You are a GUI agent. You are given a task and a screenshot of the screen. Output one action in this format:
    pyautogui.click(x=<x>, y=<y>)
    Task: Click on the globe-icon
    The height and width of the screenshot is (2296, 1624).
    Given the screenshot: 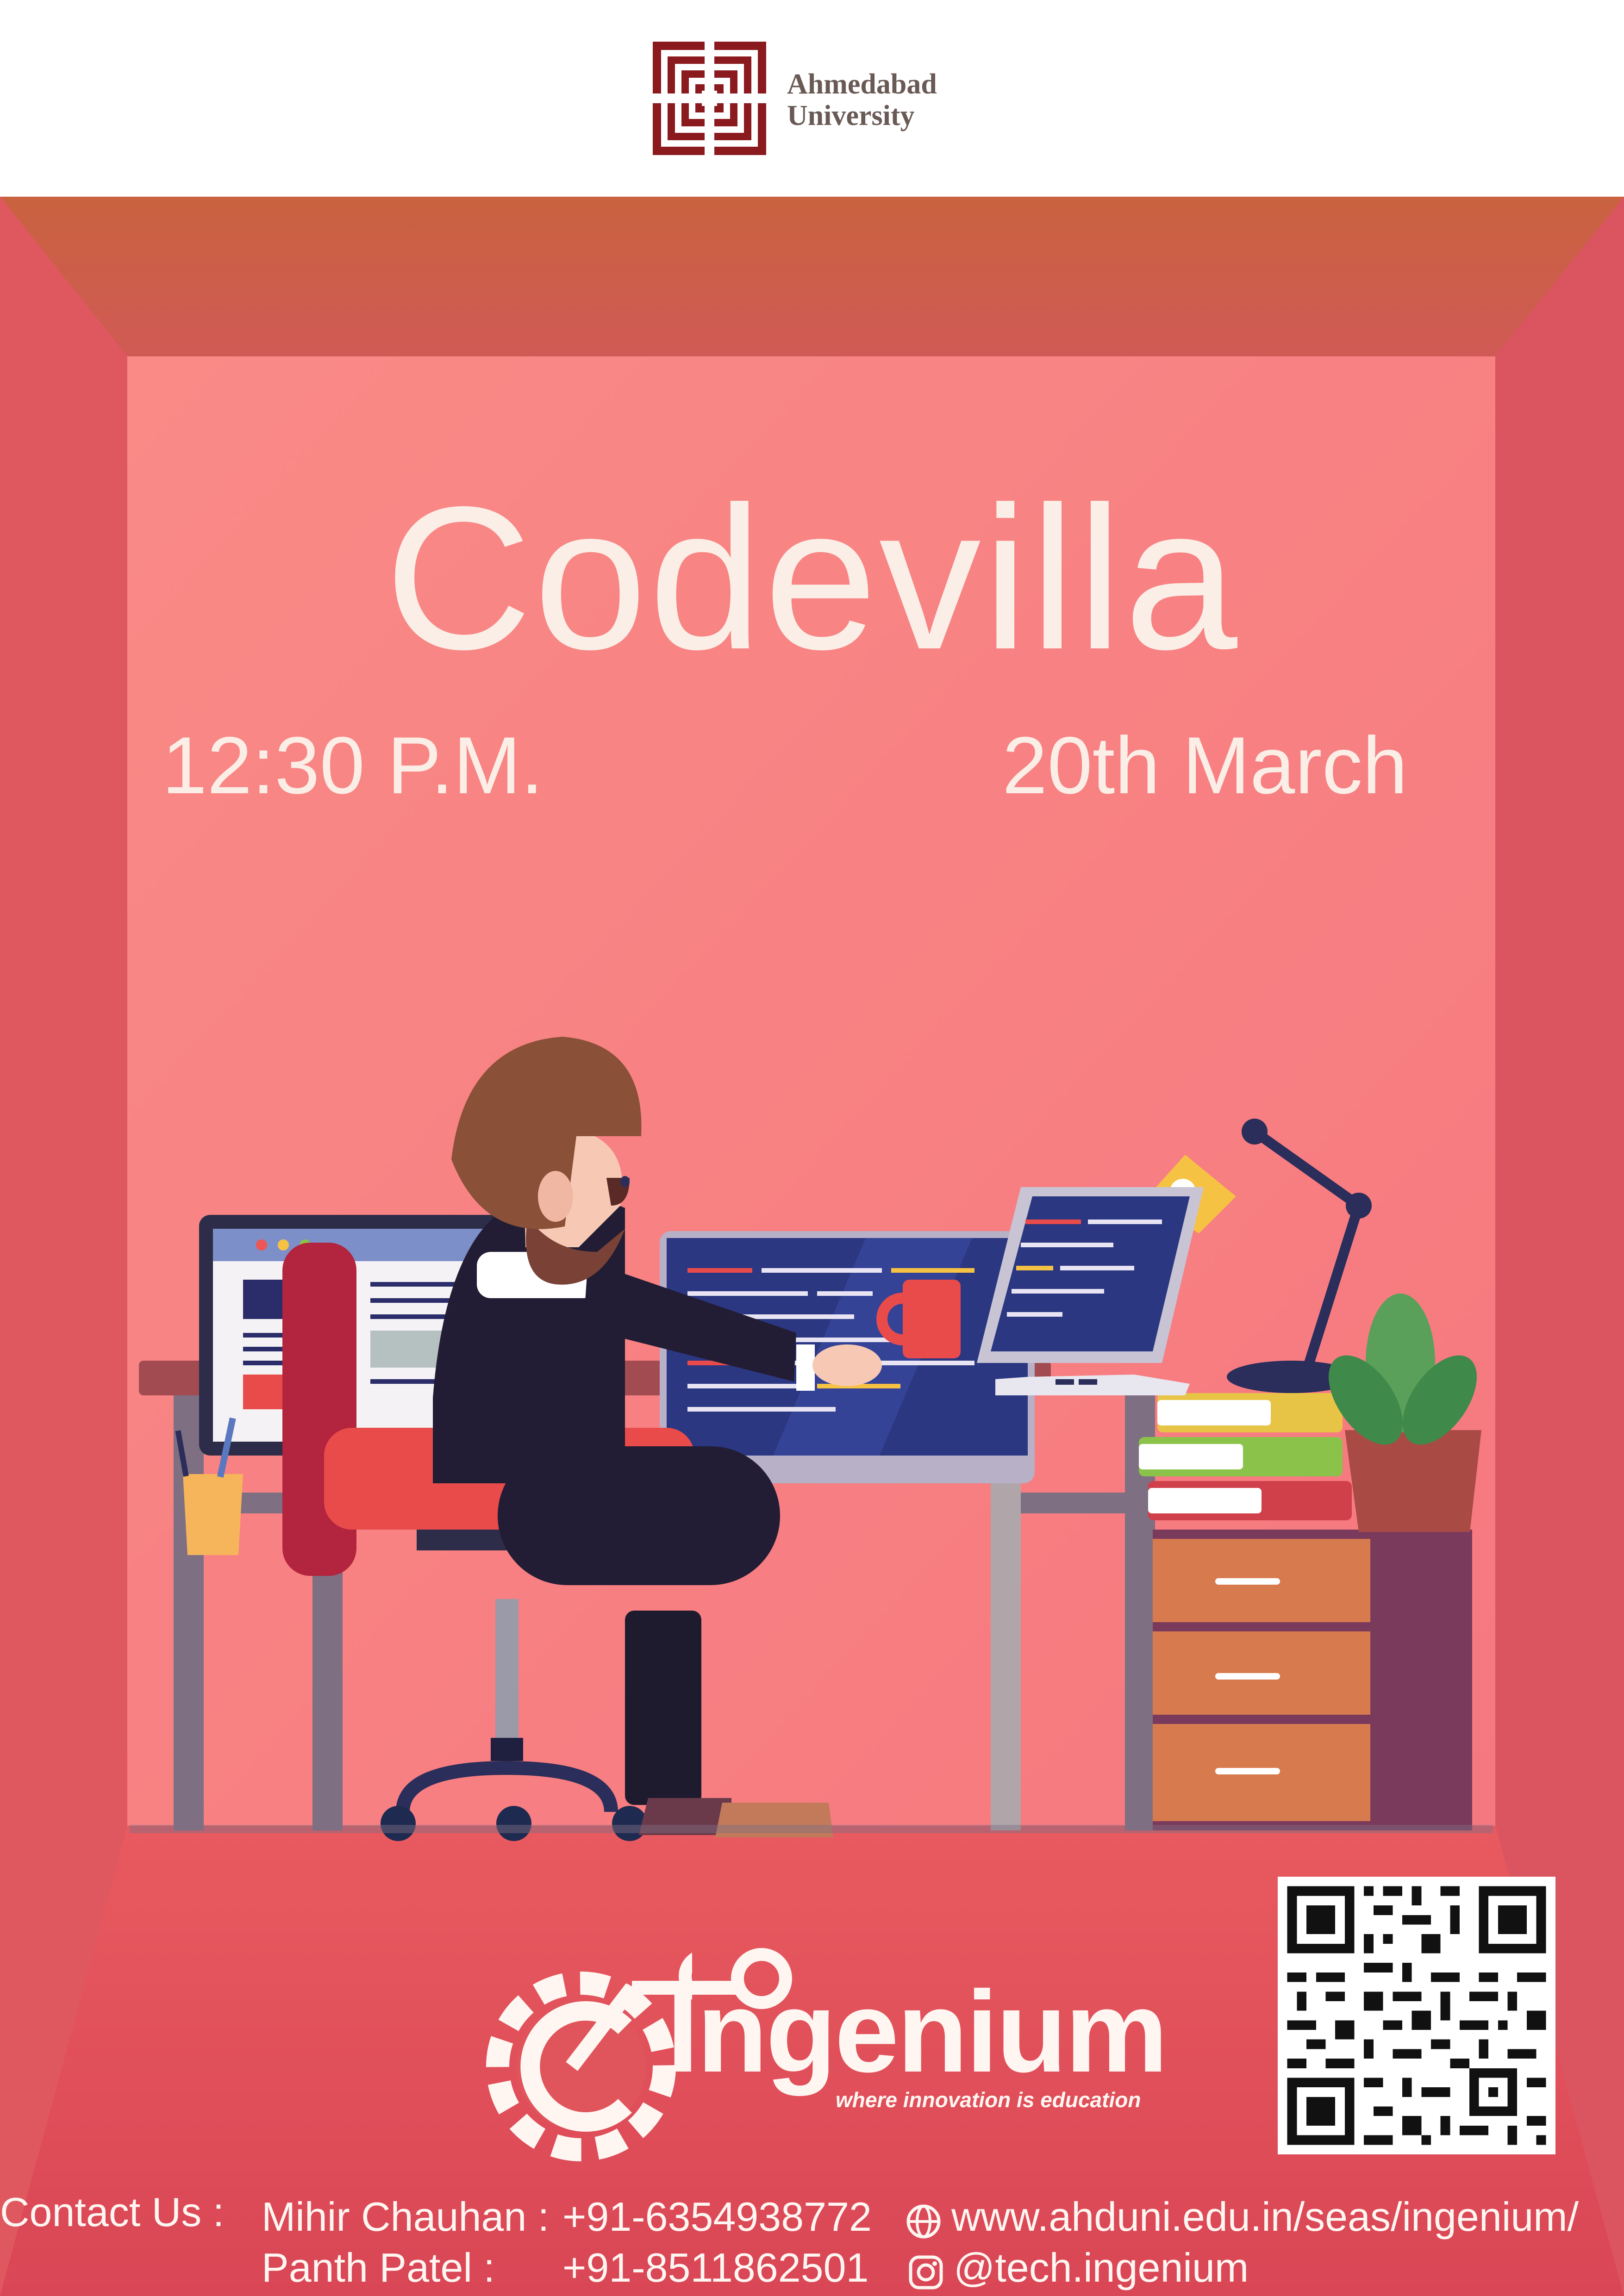 What is the action you would take?
    pyautogui.click(x=923, y=2221)
    